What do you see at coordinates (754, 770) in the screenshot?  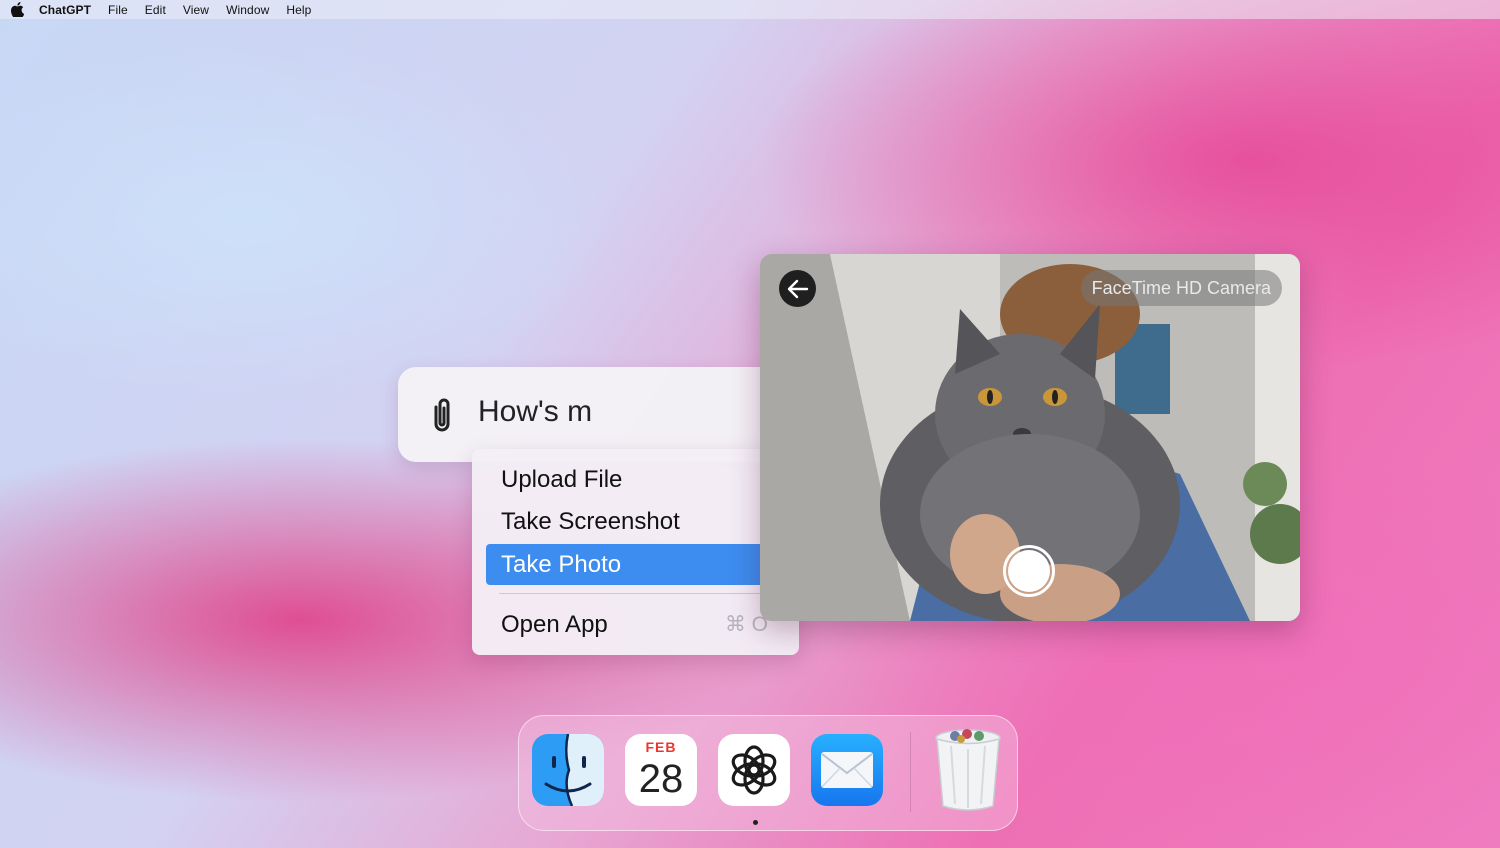 I see `chatgpt-icon` at bounding box center [754, 770].